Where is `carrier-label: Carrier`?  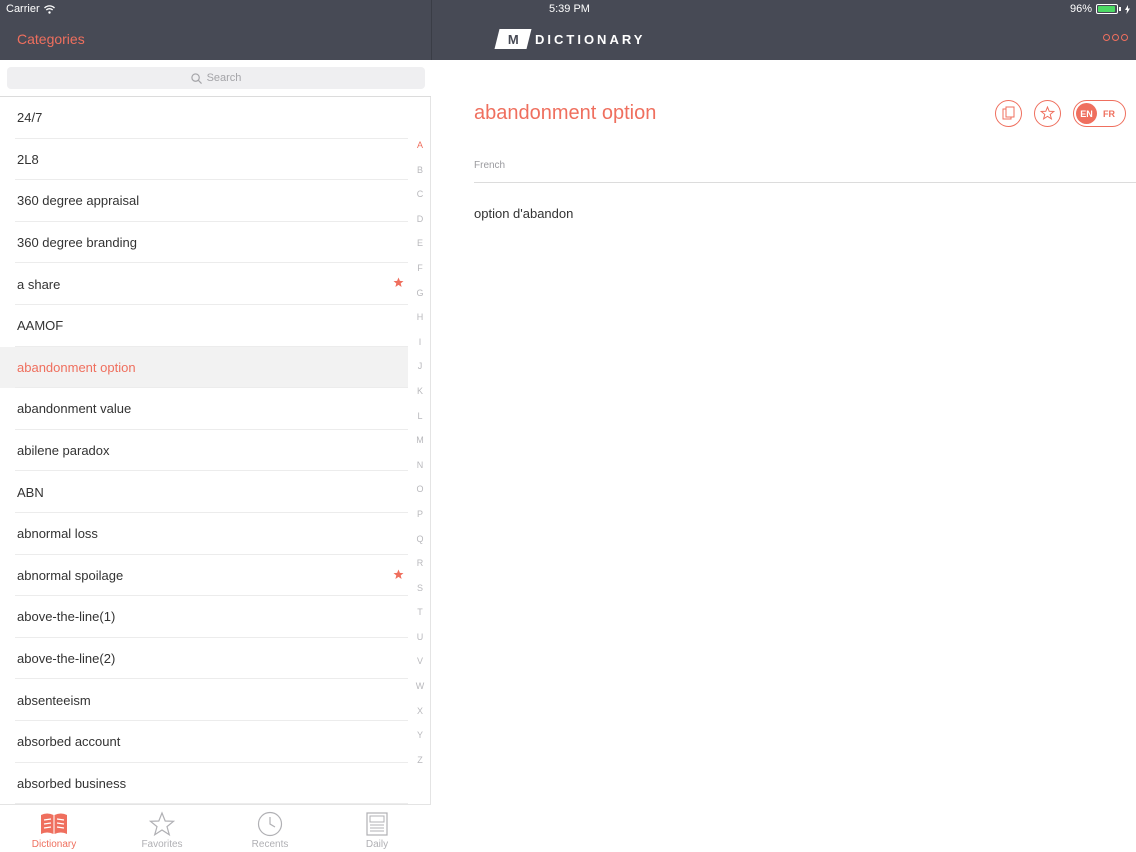 carrier-label: Carrier is located at coordinates (23, 9).